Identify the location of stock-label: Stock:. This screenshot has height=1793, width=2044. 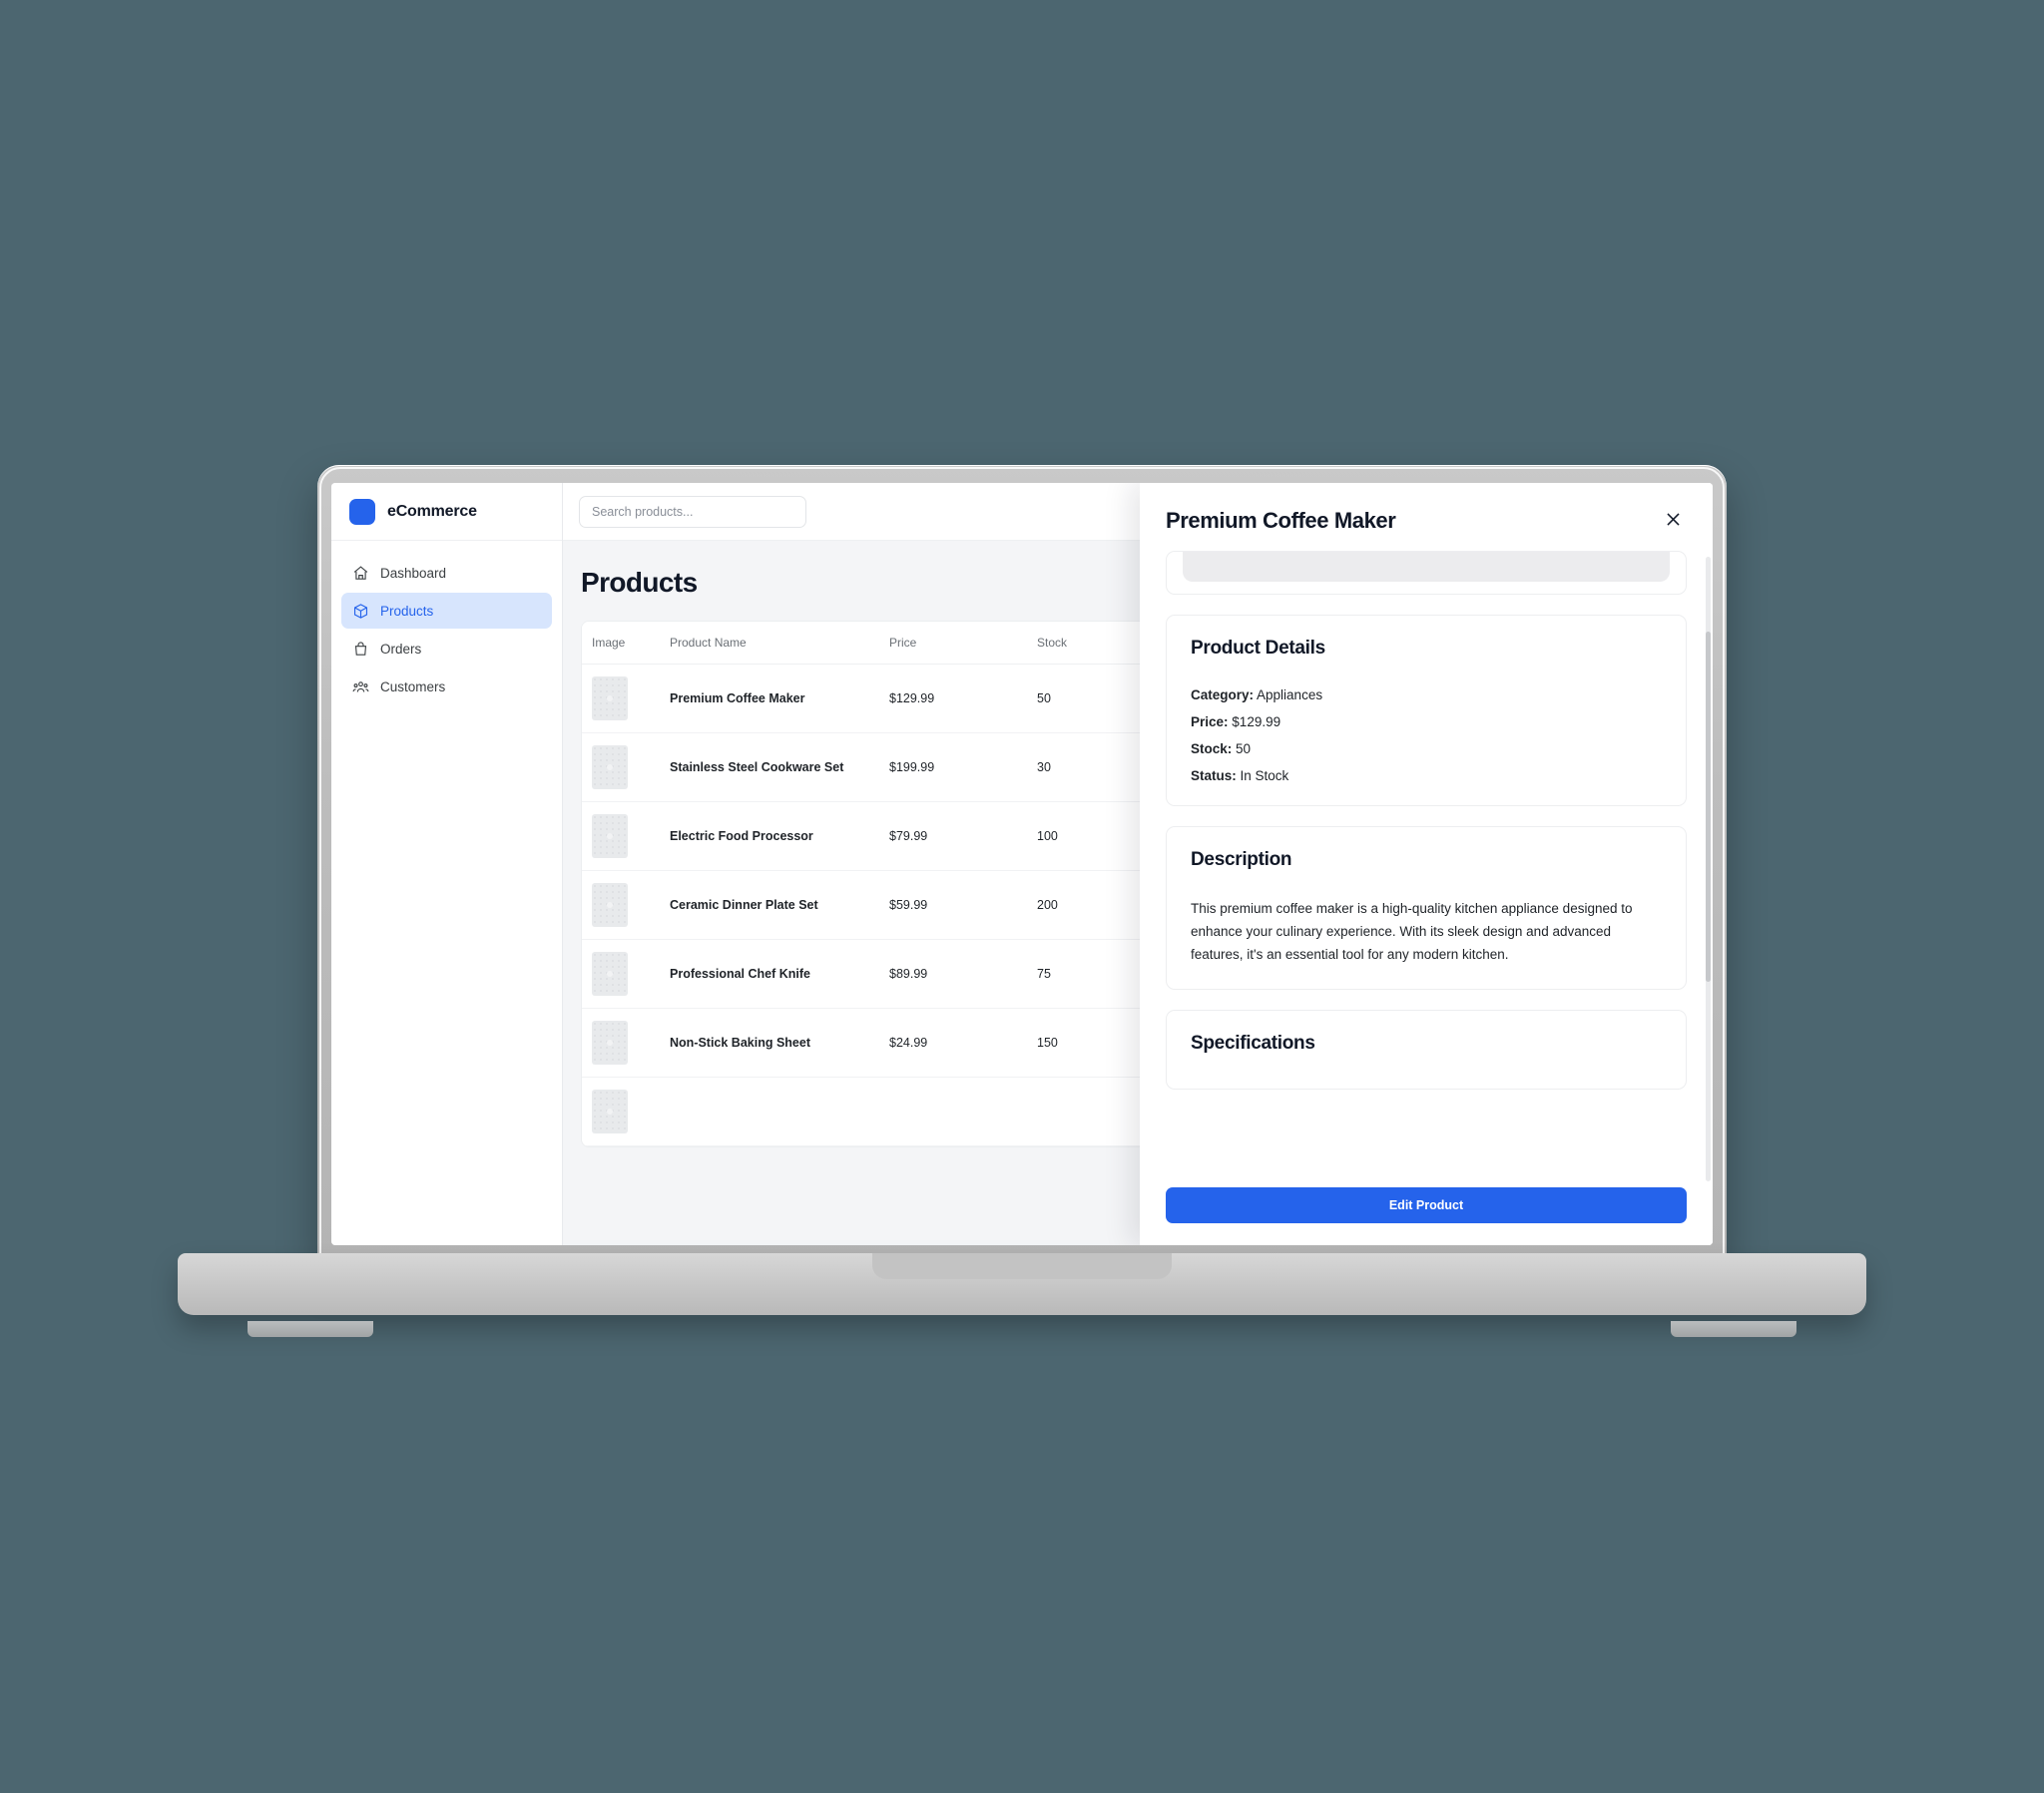
(1212, 748).